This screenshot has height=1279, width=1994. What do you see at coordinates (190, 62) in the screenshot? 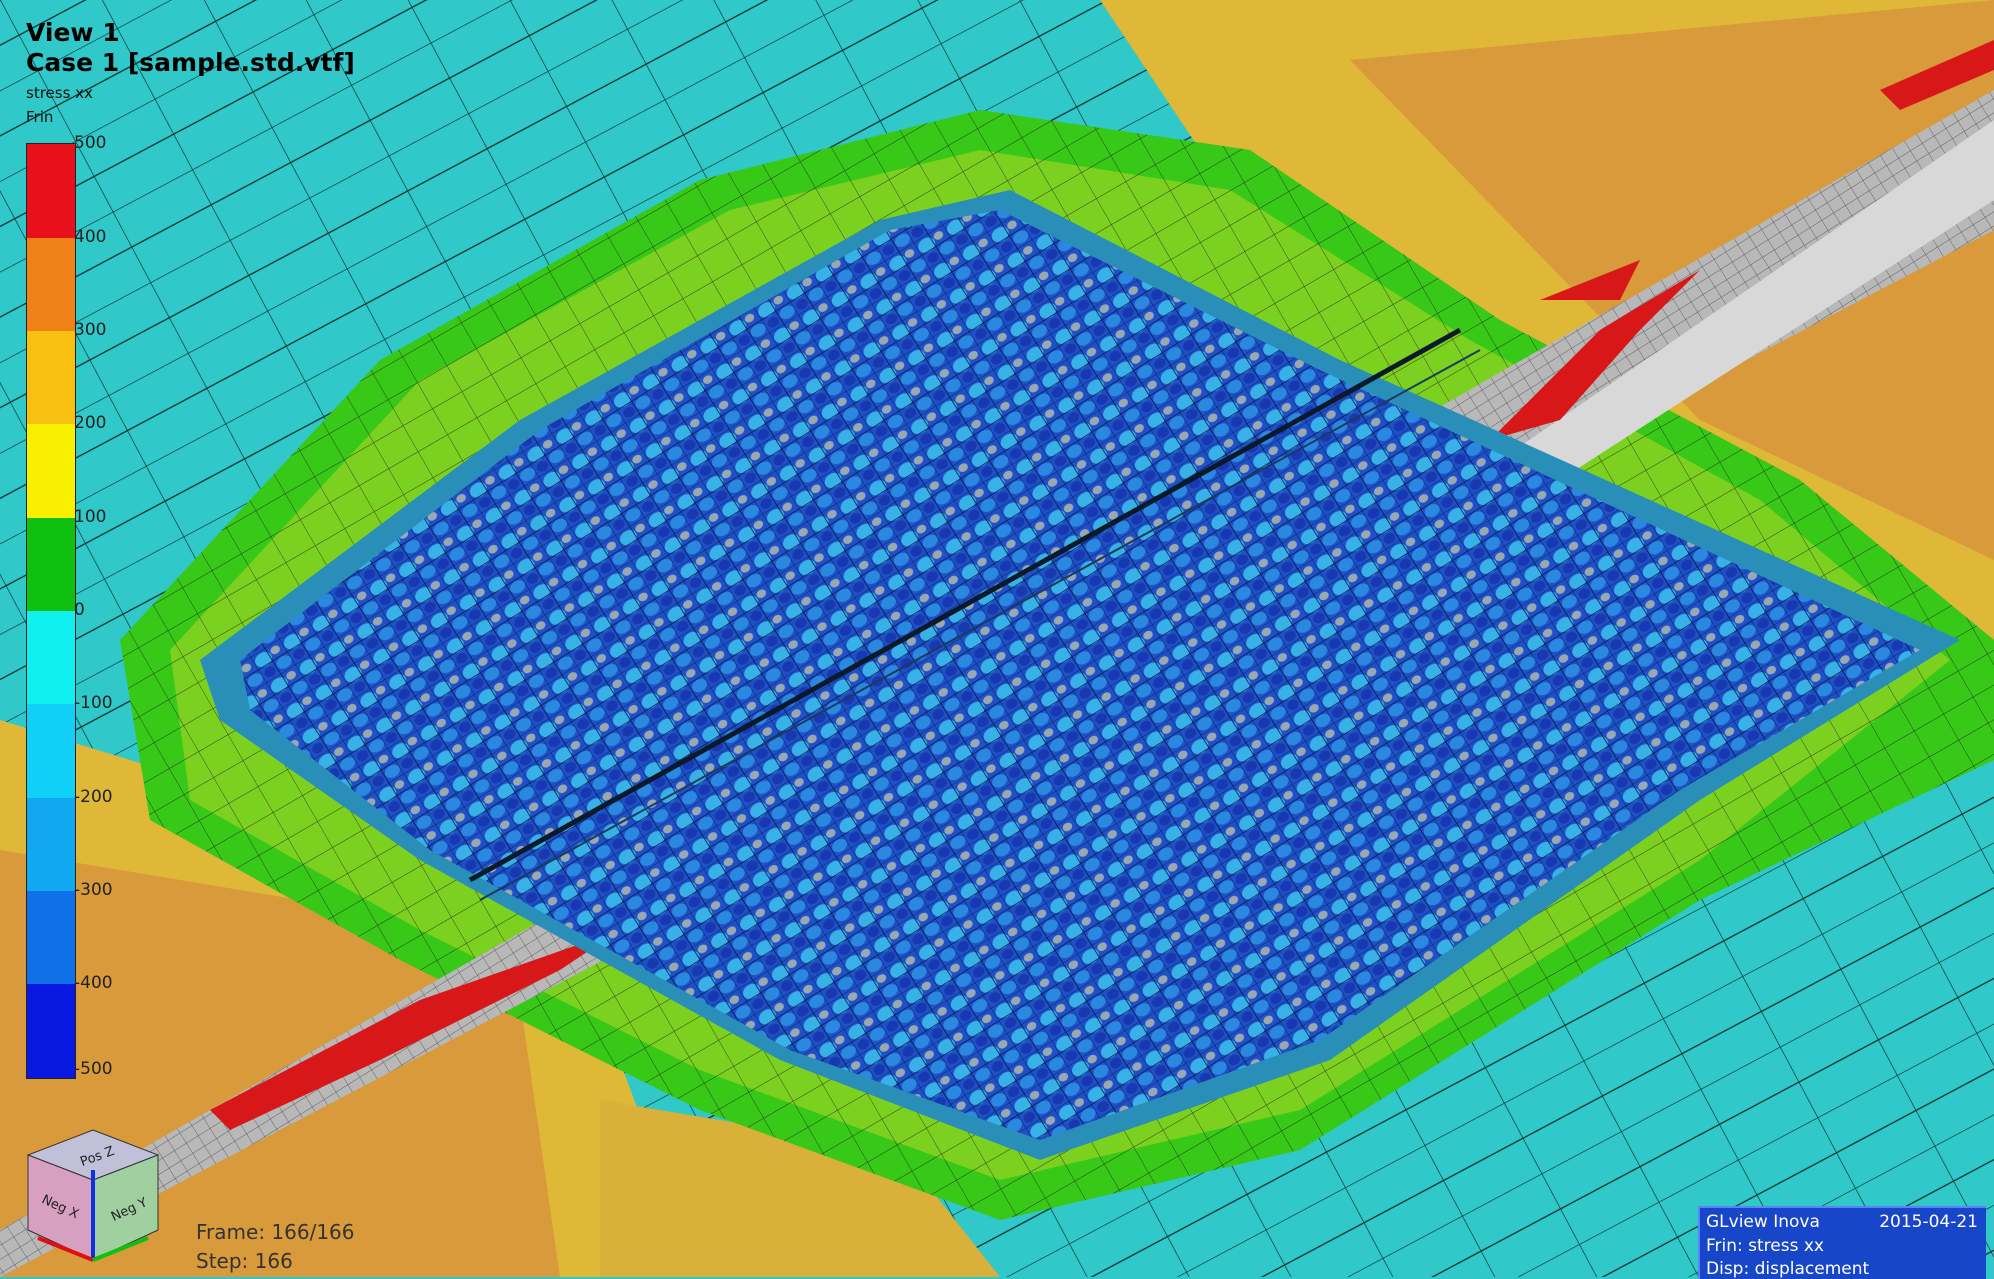
I see `case-title: Case 1 [sample.std.vtf]` at bounding box center [190, 62].